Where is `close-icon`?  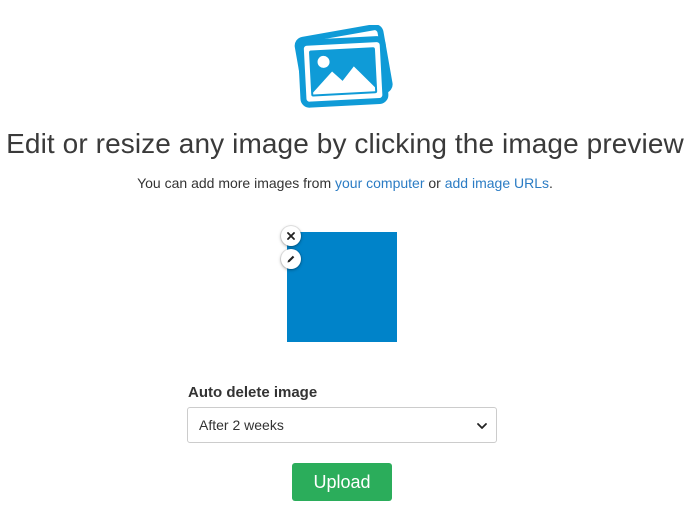
close-icon is located at coordinates (291, 236).